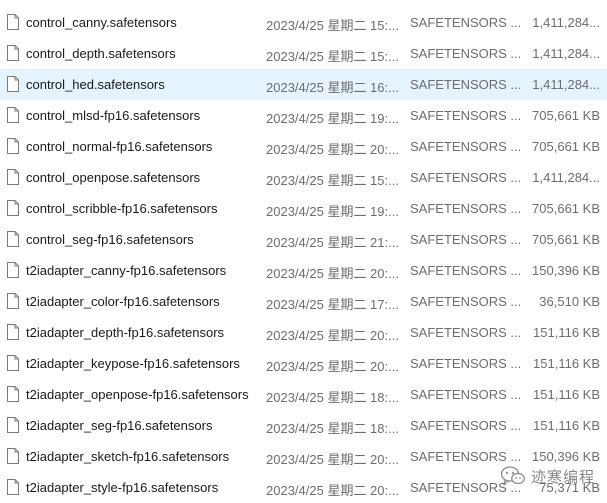 This screenshot has height=503, width=607. I want to click on file-name: t2iadapter_depth-fp16.safetensors, so click(125, 332).